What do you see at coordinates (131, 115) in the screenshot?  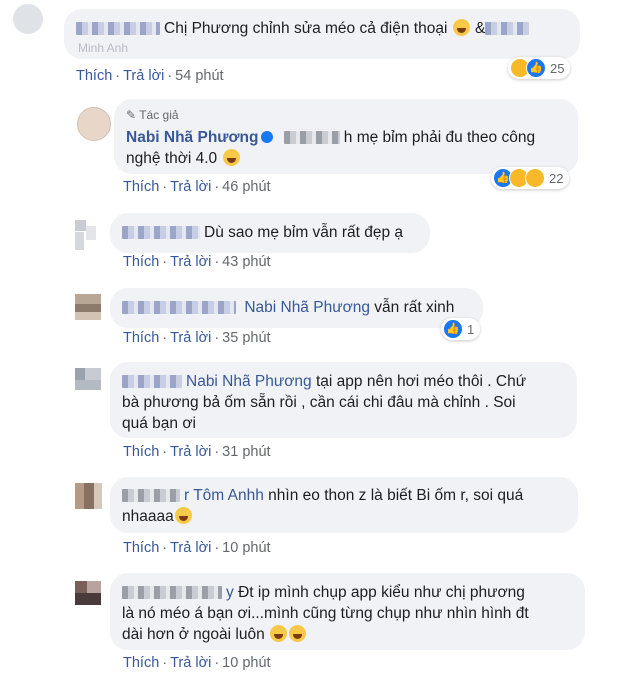 I see `pencil-icon: ✎` at bounding box center [131, 115].